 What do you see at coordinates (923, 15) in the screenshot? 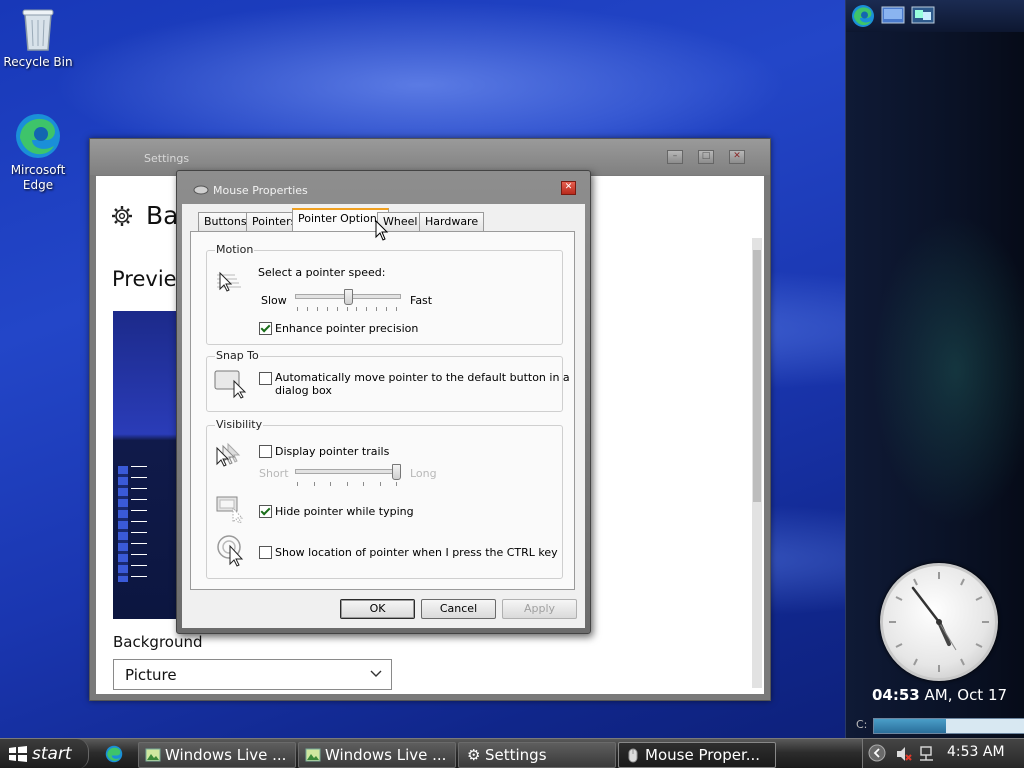
I see `switch-windows-icon` at bounding box center [923, 15].